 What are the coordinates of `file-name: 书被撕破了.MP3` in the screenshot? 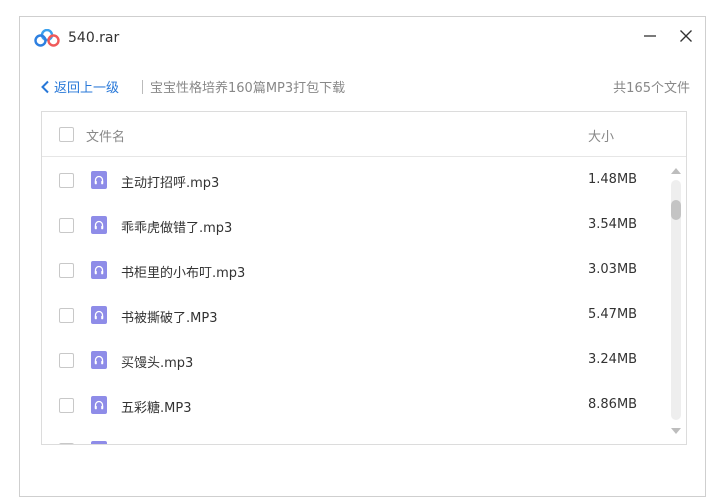 It's located at (169, 318).